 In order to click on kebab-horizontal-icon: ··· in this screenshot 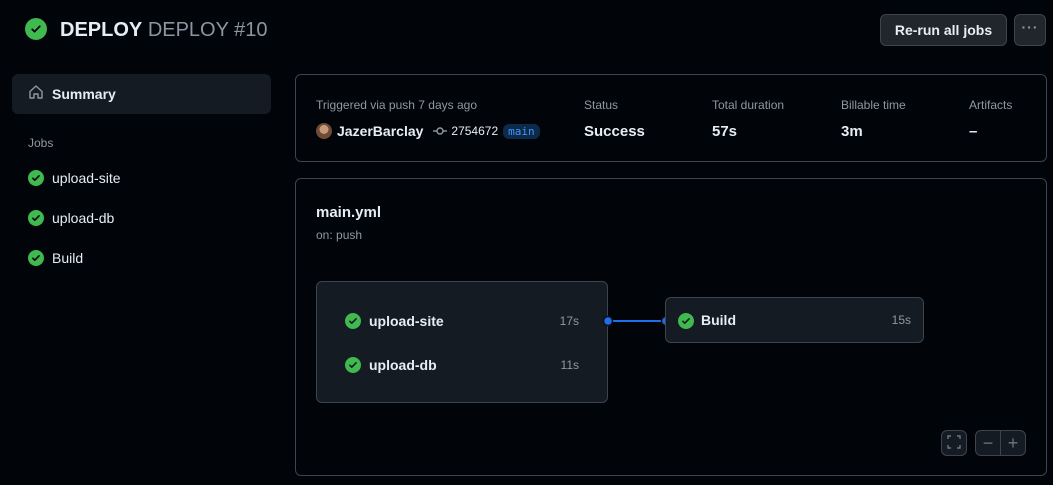, I will do `click(1030, 27)`.